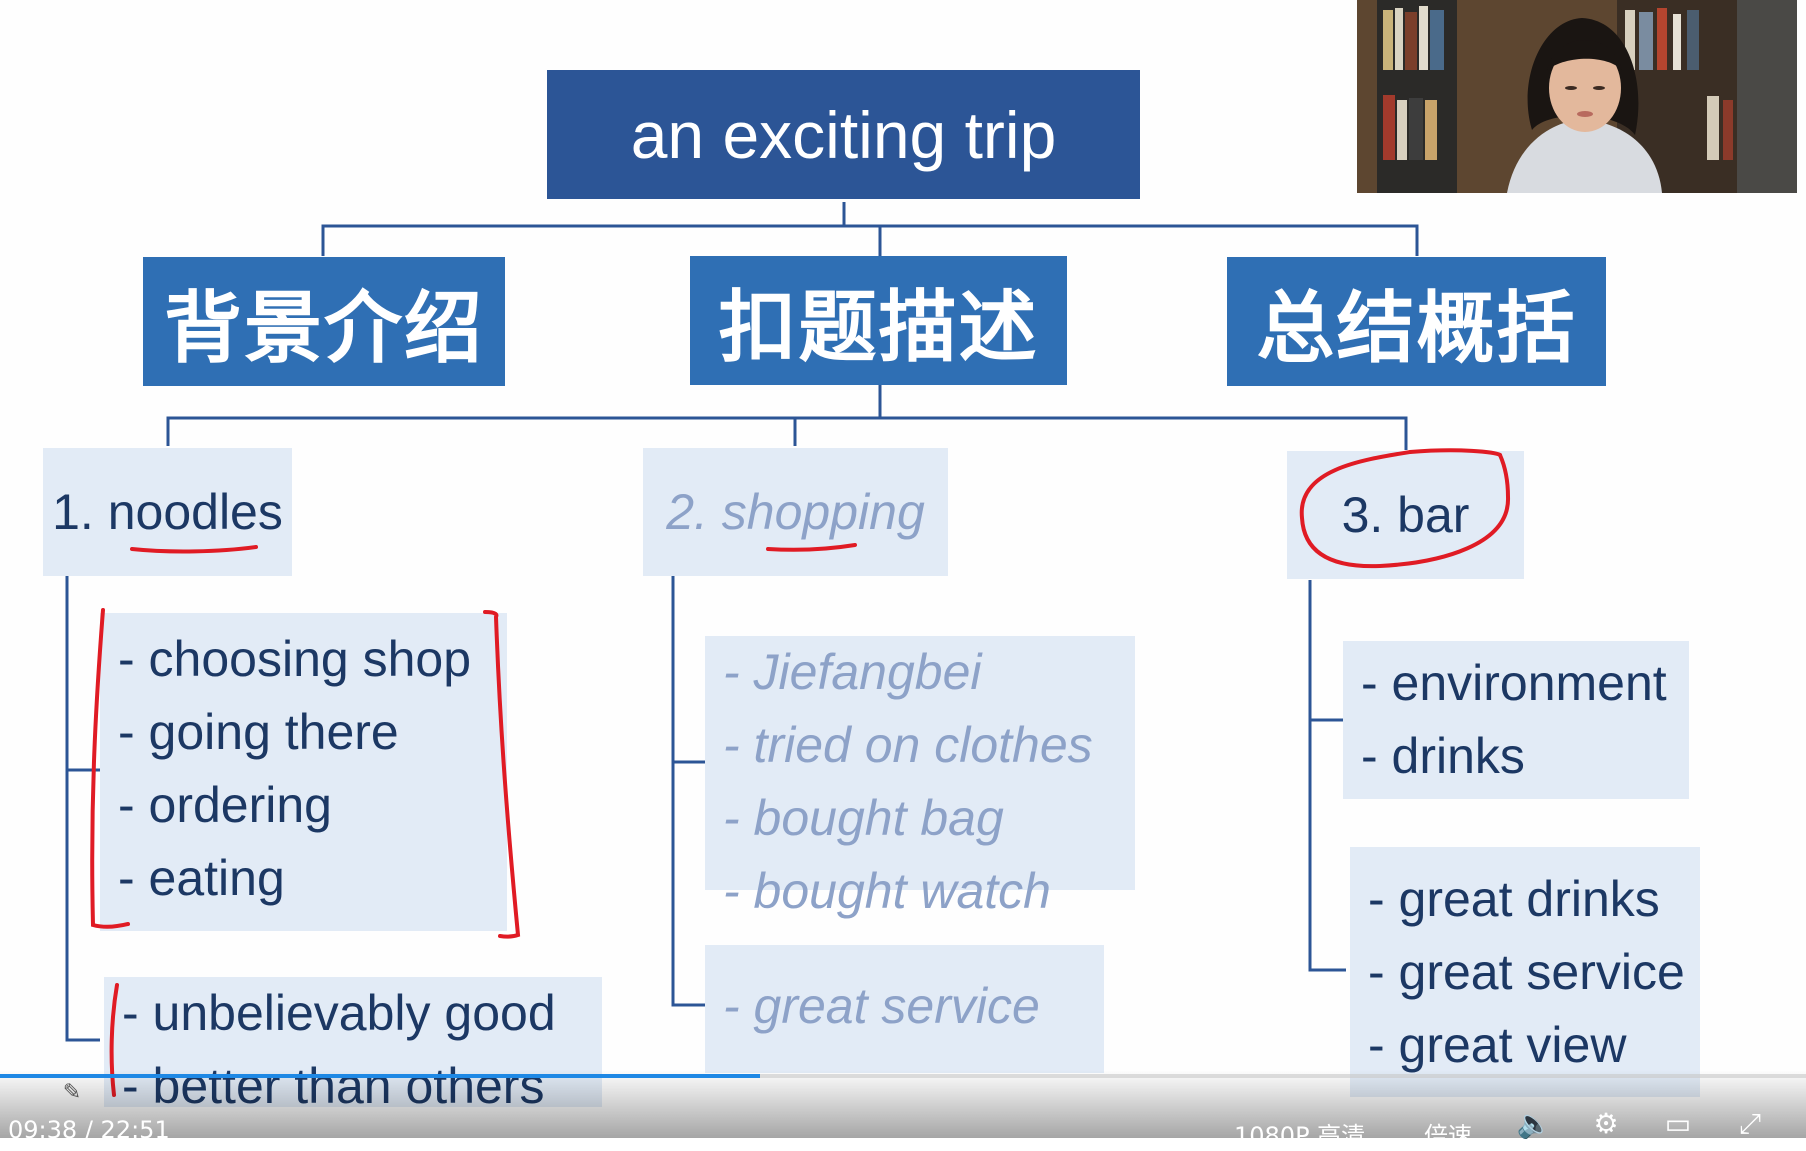  What do you see at coordinates (1534, 1124) in the screenshot?
I see `volume-icon: 🔈` at bounding box center [1534, 1124].